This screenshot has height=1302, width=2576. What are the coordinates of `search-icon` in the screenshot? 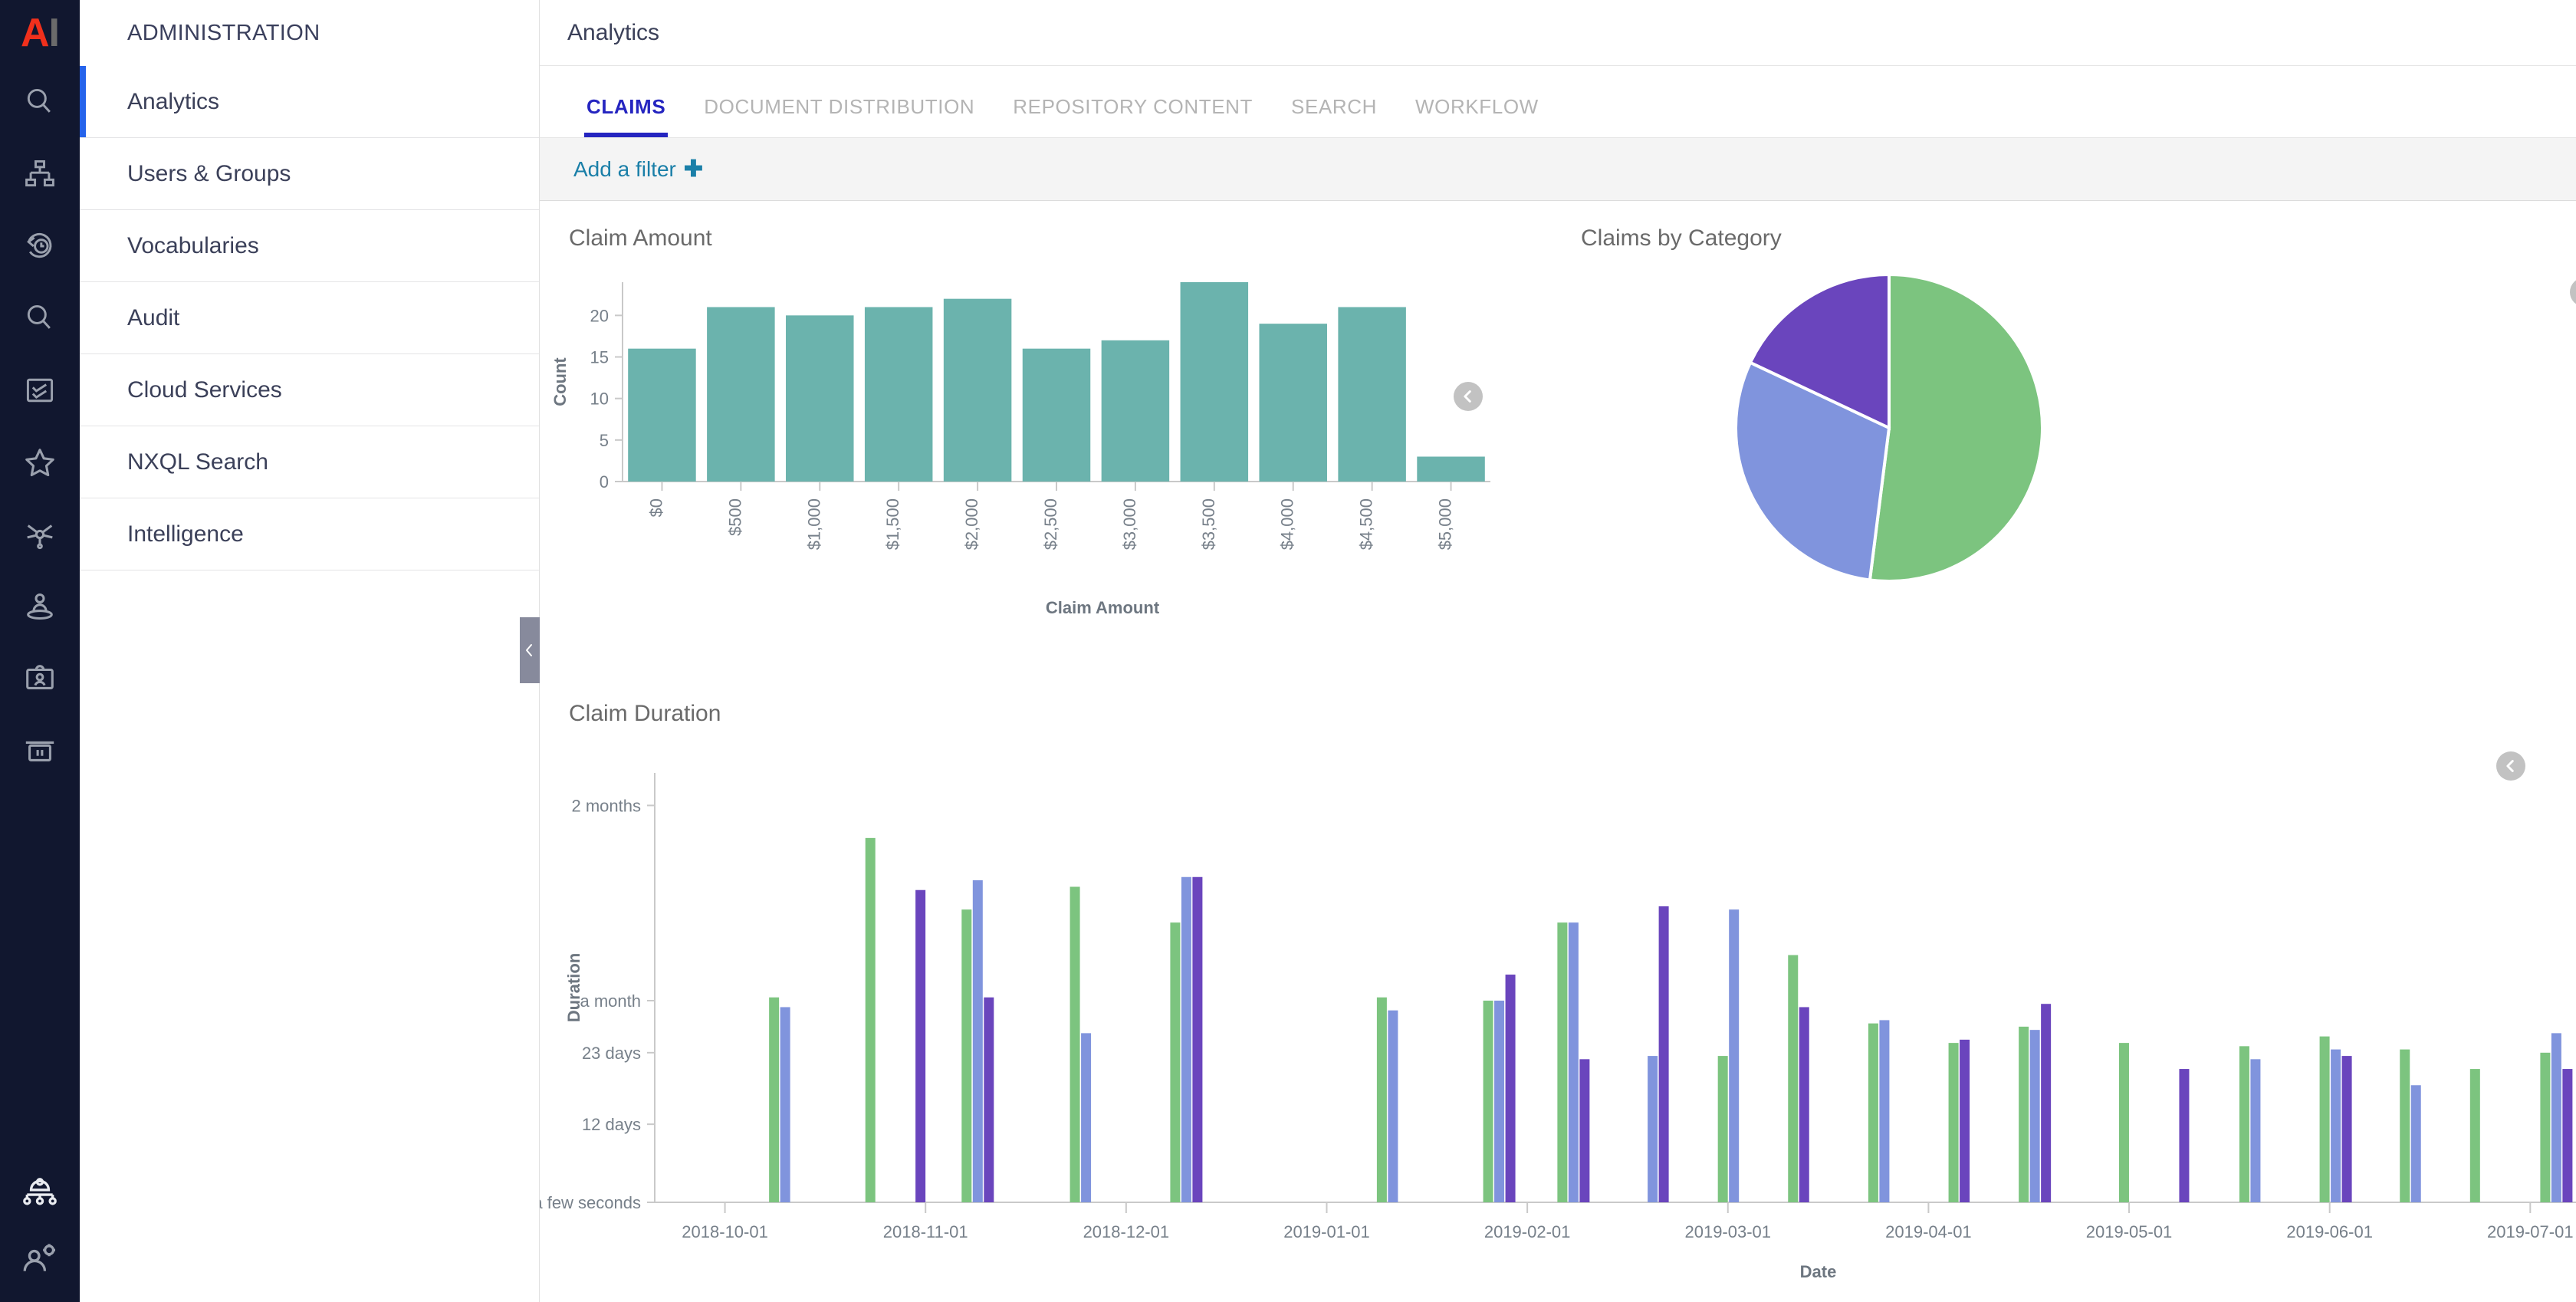 It's located at (40, 102).